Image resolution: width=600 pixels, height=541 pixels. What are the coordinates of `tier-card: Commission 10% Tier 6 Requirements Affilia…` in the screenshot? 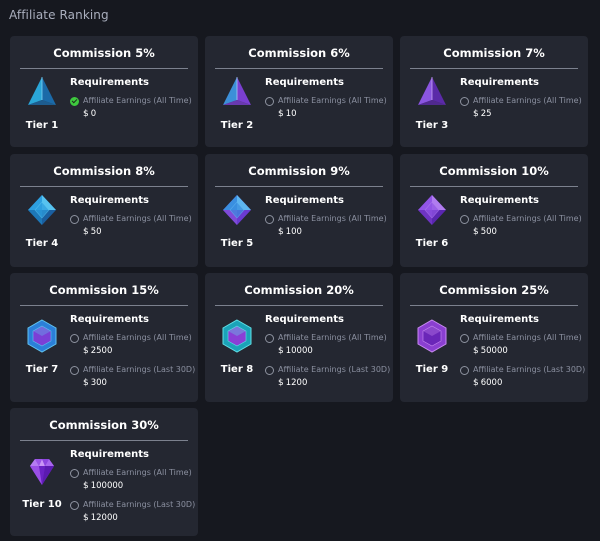 It's located at (494, 210).